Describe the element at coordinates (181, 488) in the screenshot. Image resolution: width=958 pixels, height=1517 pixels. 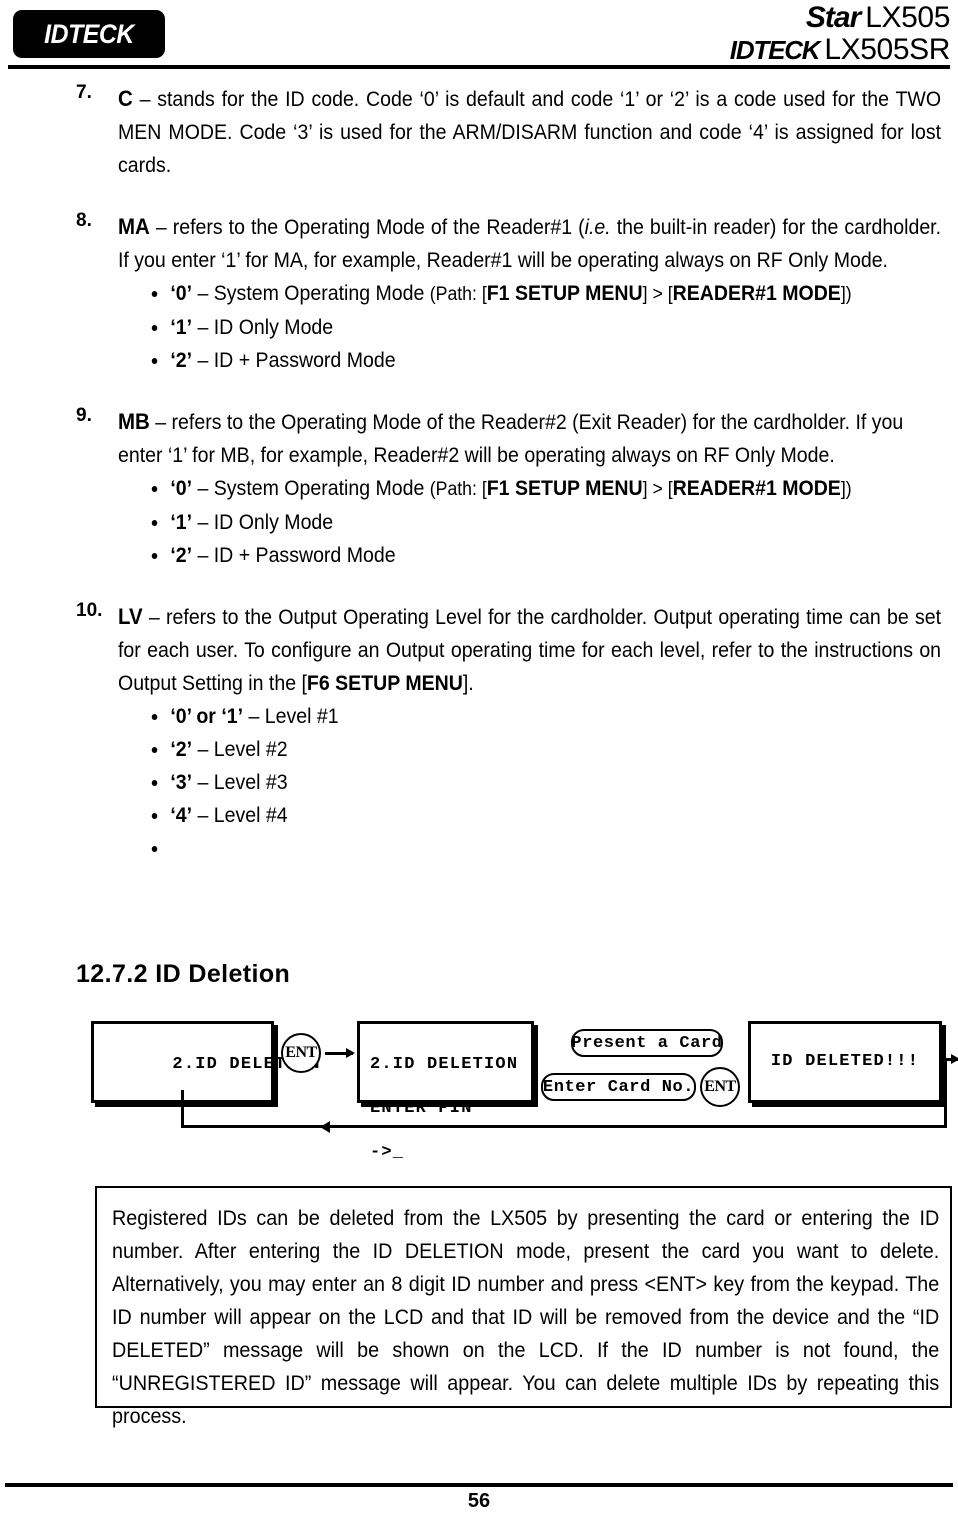
I see `bullet-key-0b: ‘0’` at that location.